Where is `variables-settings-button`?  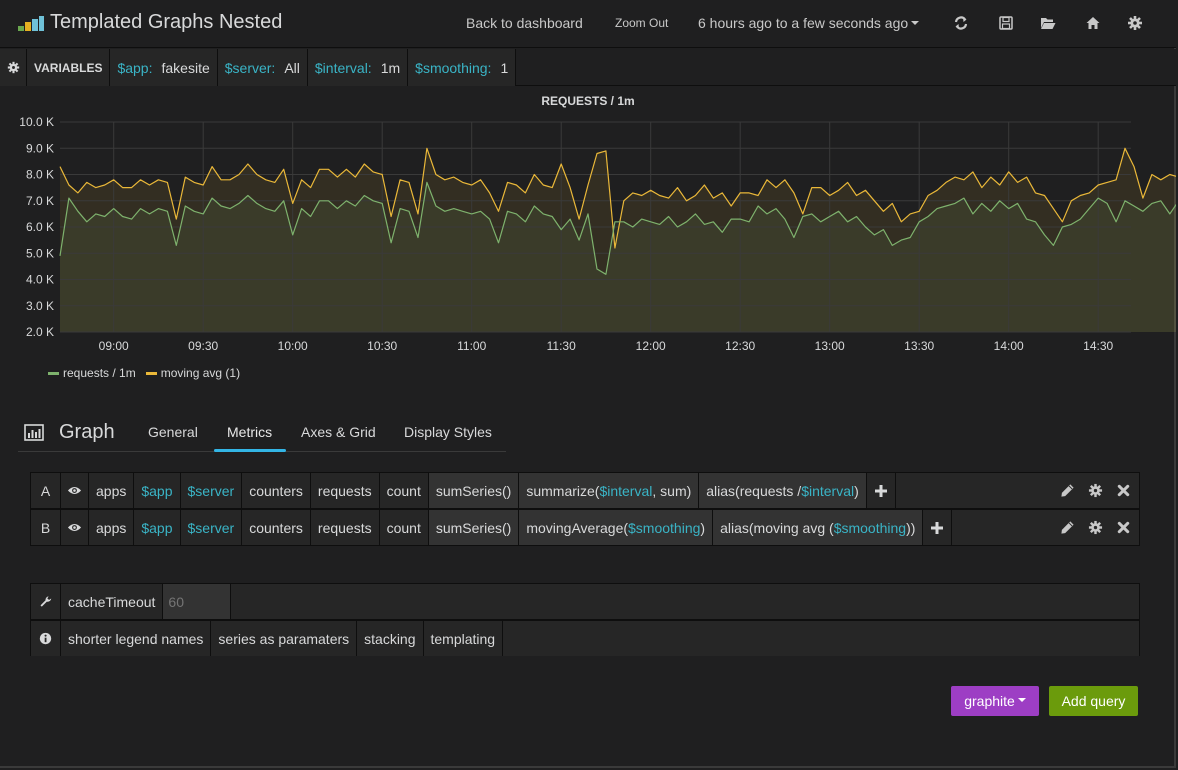 variables-settings-button is located at coordinates (13, 67).